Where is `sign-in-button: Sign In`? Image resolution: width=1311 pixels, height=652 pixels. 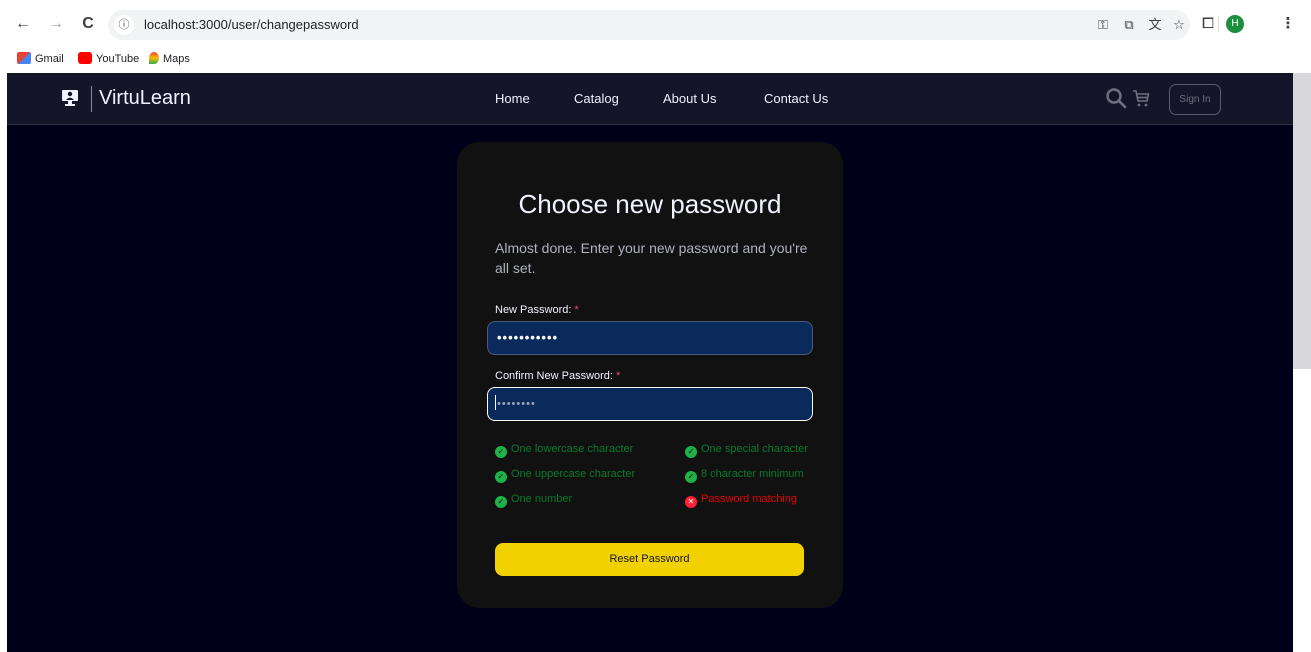
sign-in-button: Sign In is located at coordinates (1195, 99).